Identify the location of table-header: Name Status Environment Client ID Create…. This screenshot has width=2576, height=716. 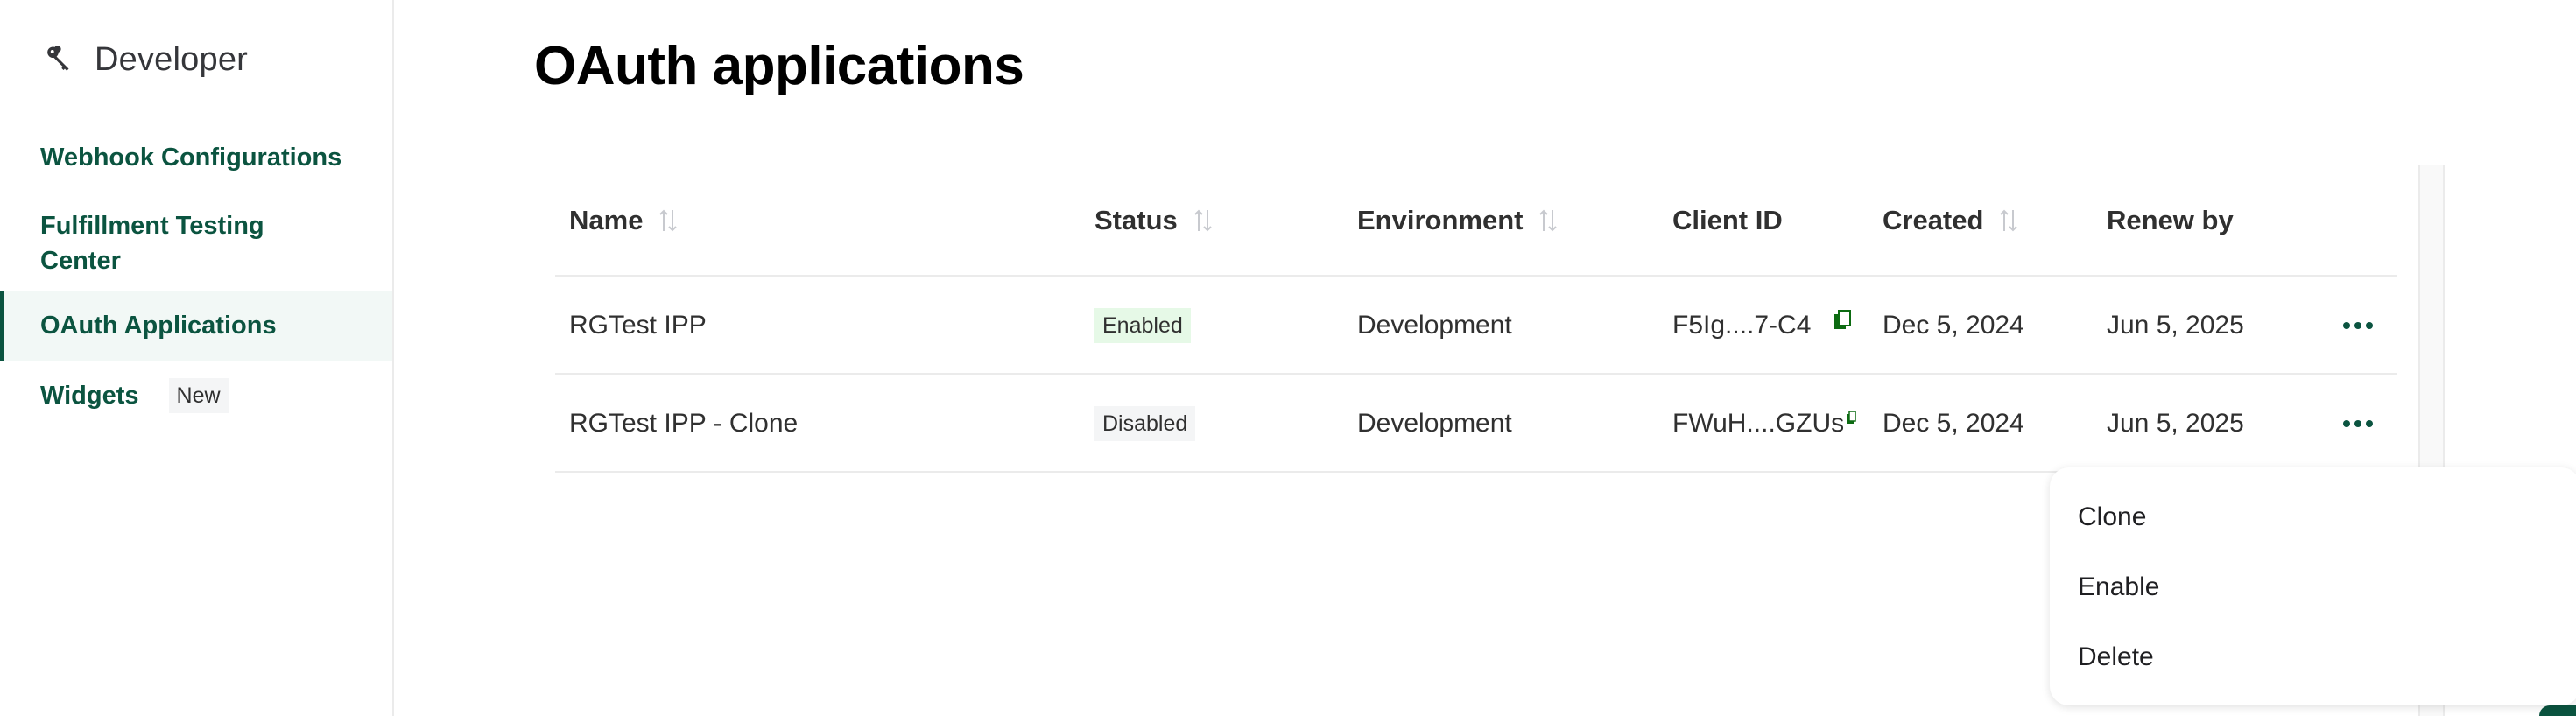
(1476, 221).